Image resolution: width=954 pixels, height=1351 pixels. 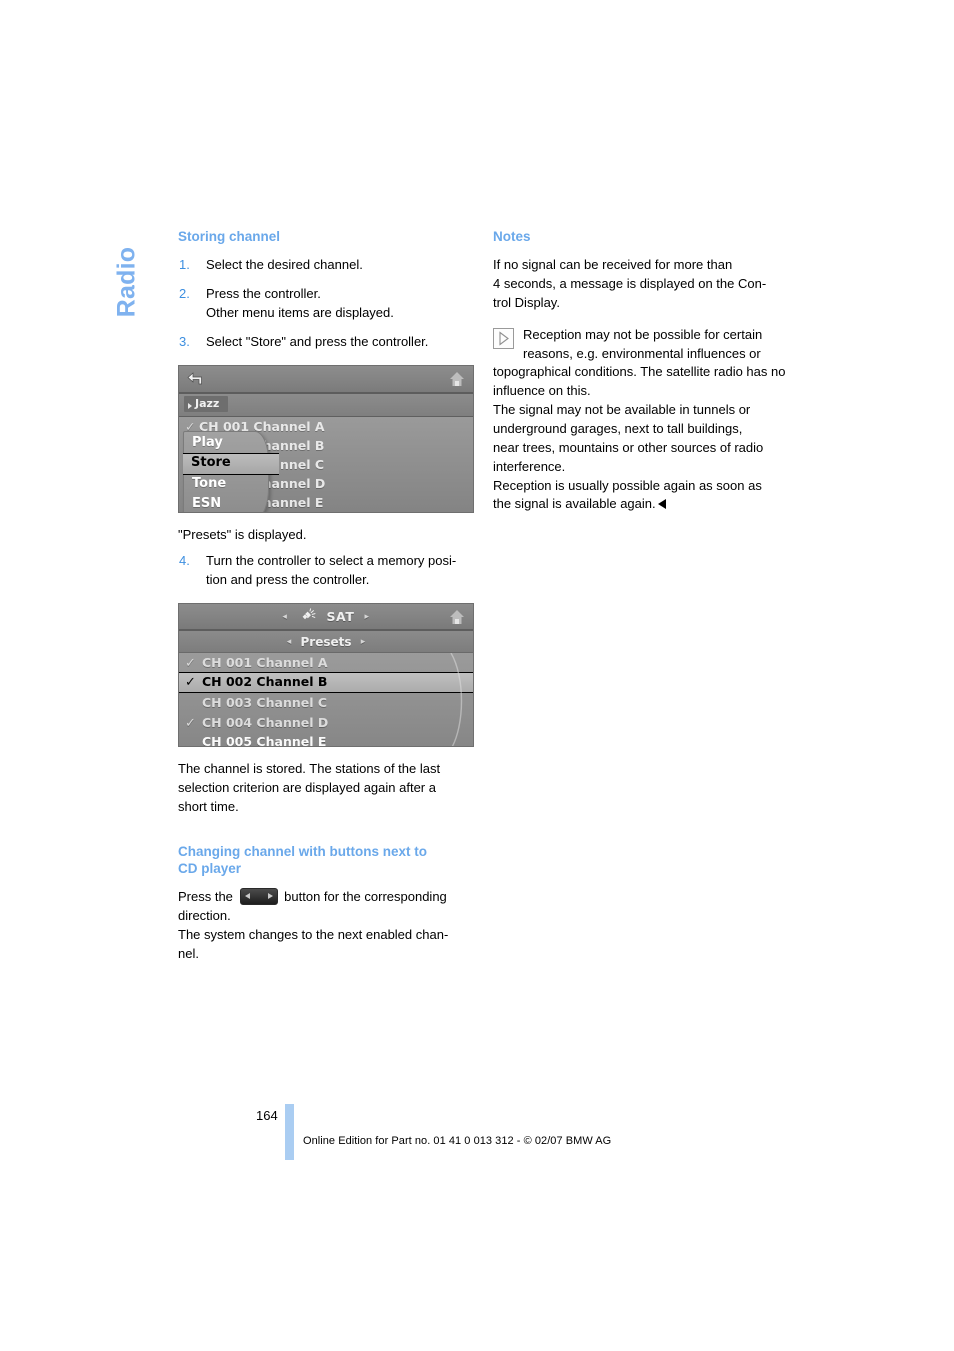 I want to click on step-text: Select the desired channel., so click(x=284, y=265).